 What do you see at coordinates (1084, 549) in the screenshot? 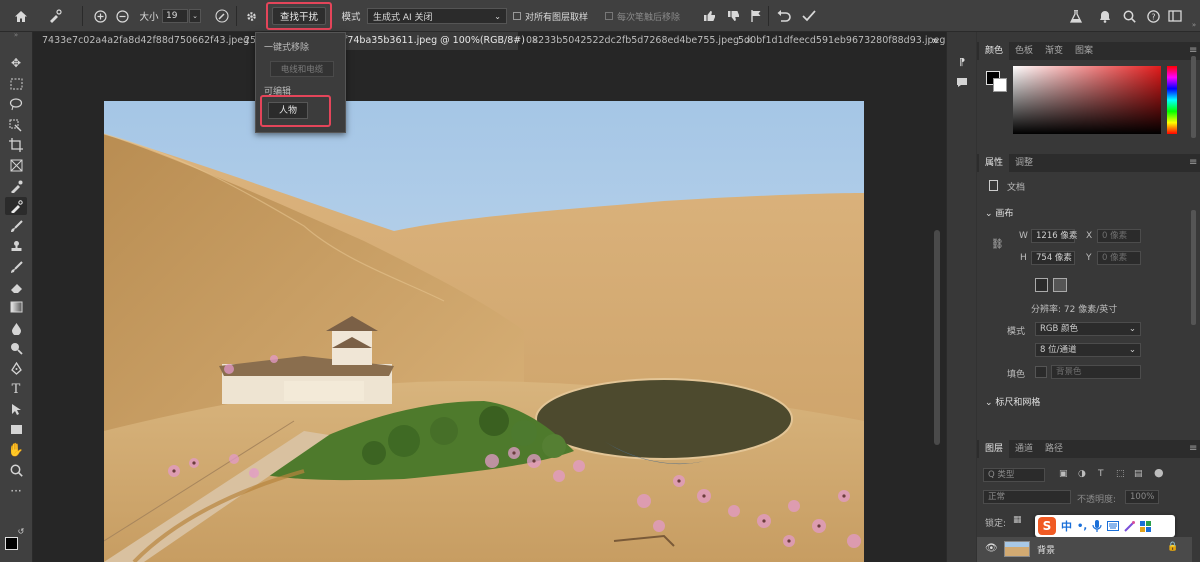
I see `layer-row-background: 👁 背景 🔒` at bounding box center [1084, 549].